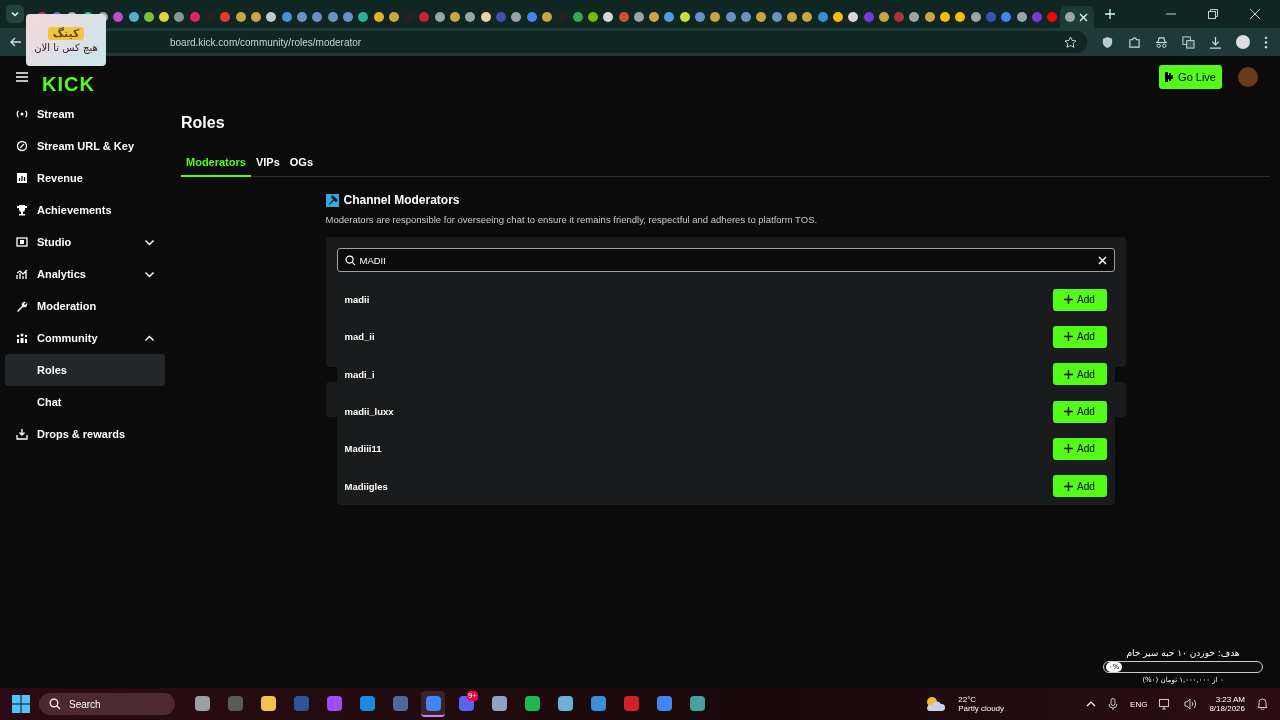 The width and height of the screenshot is (1280, 720). What do you see at coordinates (472, 696) in the screenshot?
I see `notification-badge: 9+` at bounding box center [472, 696].